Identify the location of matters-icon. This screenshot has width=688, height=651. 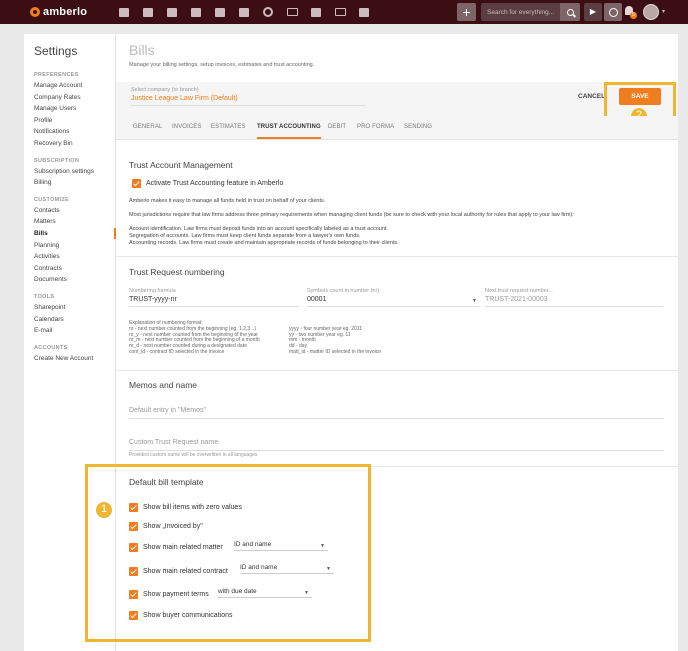
(172, 12).